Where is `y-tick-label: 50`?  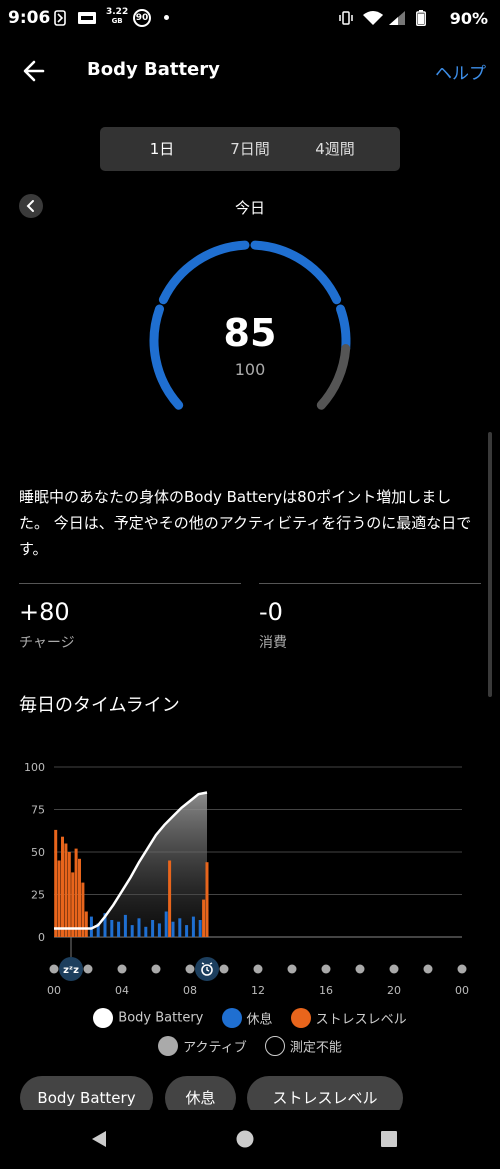 y-tick-label: 50 is located at coordinates (38, 852).